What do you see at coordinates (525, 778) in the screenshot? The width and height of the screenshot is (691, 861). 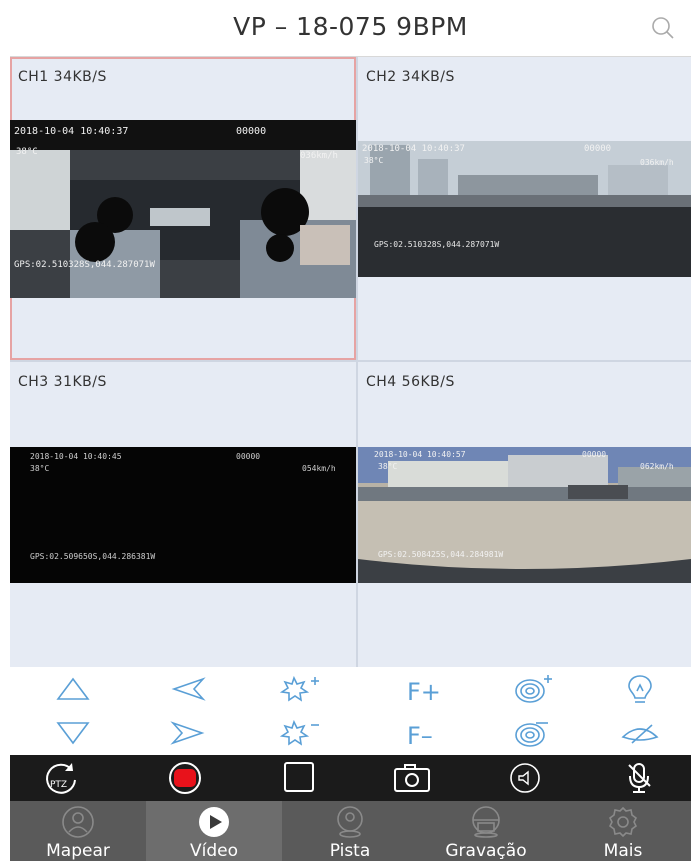 I see `speaker-icon` at bounding box center [525, 778].